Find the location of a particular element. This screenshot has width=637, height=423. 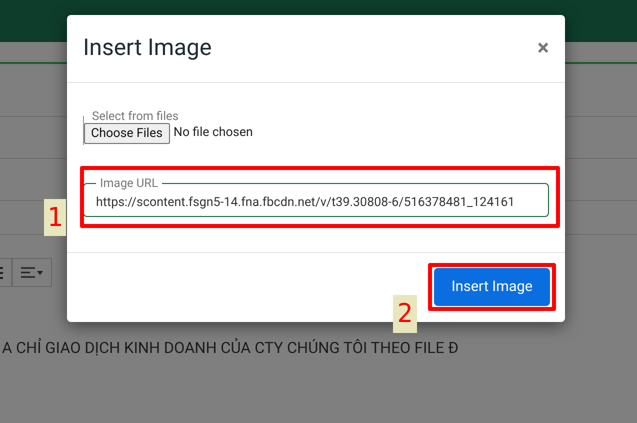

step-number: 1 is located at coordinates (55, 217).